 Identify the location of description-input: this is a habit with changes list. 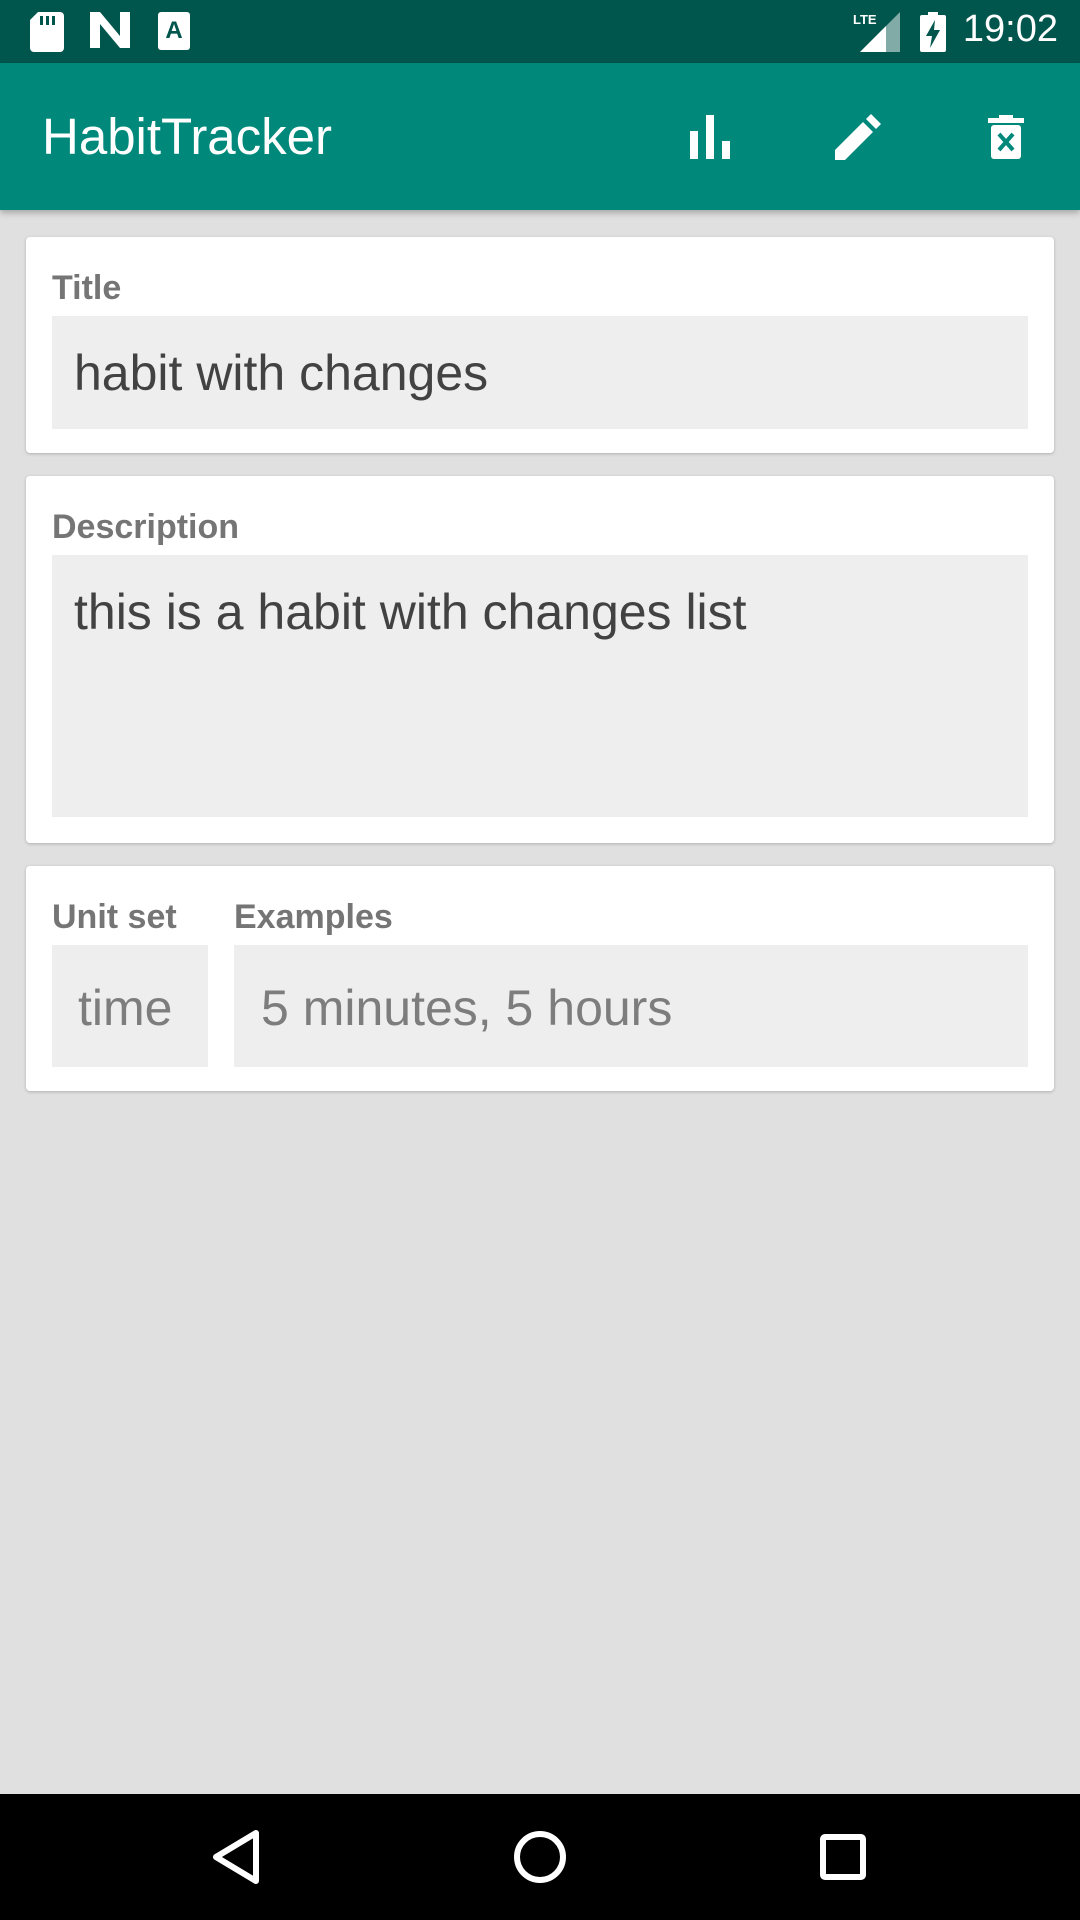
(540, 686).